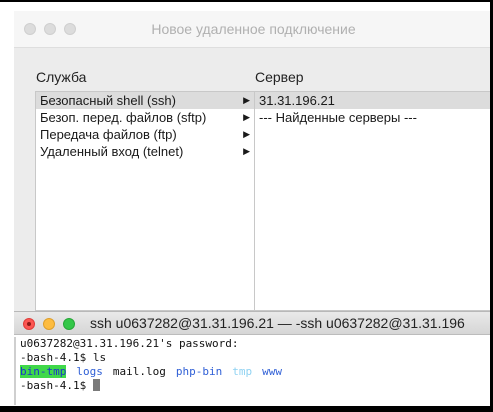 Image resolution: width=493 pixels, height=412 pixels. Describe the element at coordinates (297, 100) in the screenshot. I see `server-item-label: 31.31.196.21` at that location.